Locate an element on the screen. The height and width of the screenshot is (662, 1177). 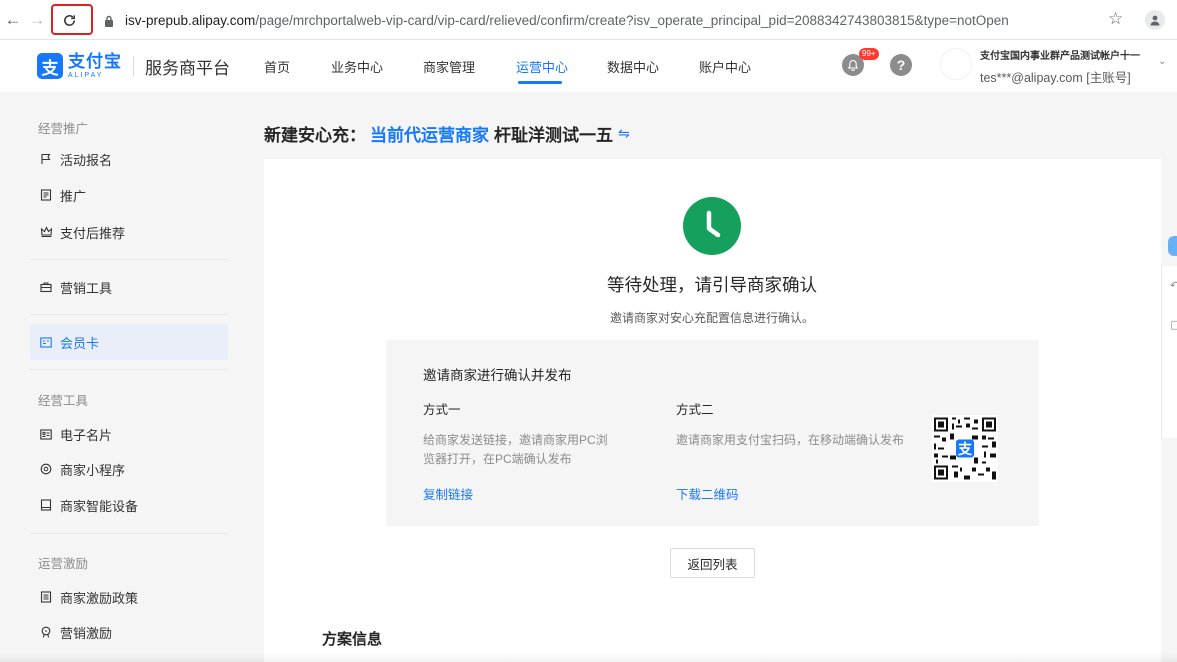
back-arrow-icon: ← is located at coordinates (13, 20).